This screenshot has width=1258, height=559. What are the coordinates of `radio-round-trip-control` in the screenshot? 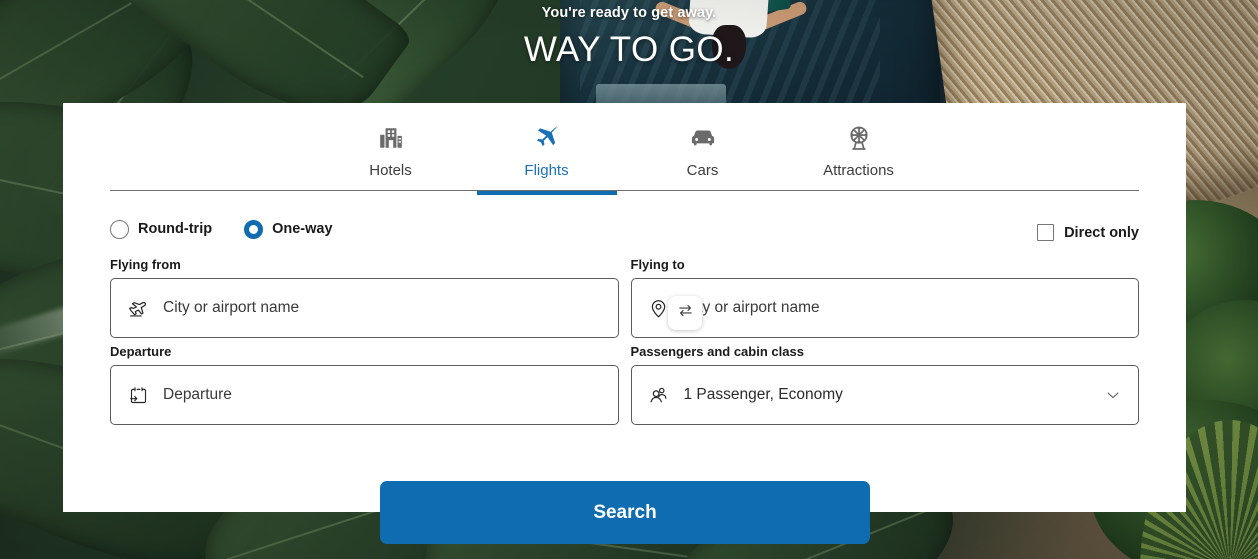 It's located at (119, 229).